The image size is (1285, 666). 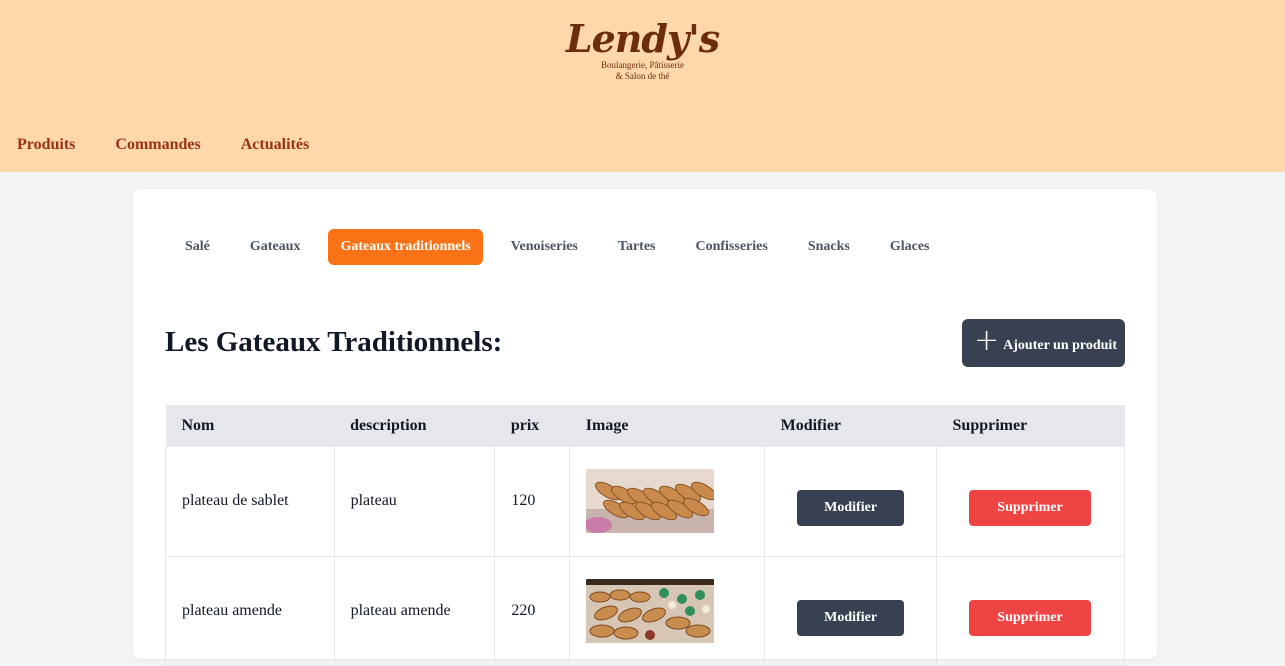 I want to click on tab-gateaux-traditionnels: Gateaux traditionnels, so click(x=405, y=247).